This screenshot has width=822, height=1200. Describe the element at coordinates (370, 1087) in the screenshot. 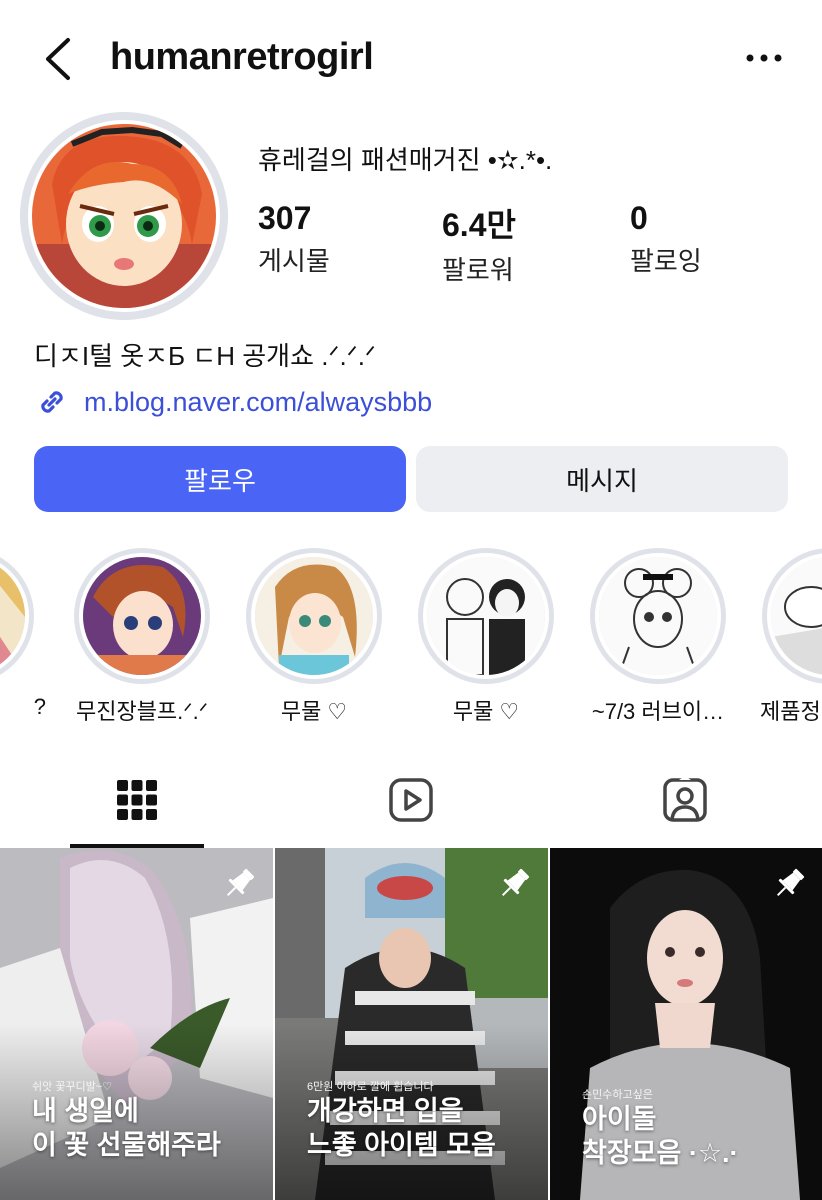

I see `post-caption-small: 6만원 이하로 깔에 휩습니다` at that location.